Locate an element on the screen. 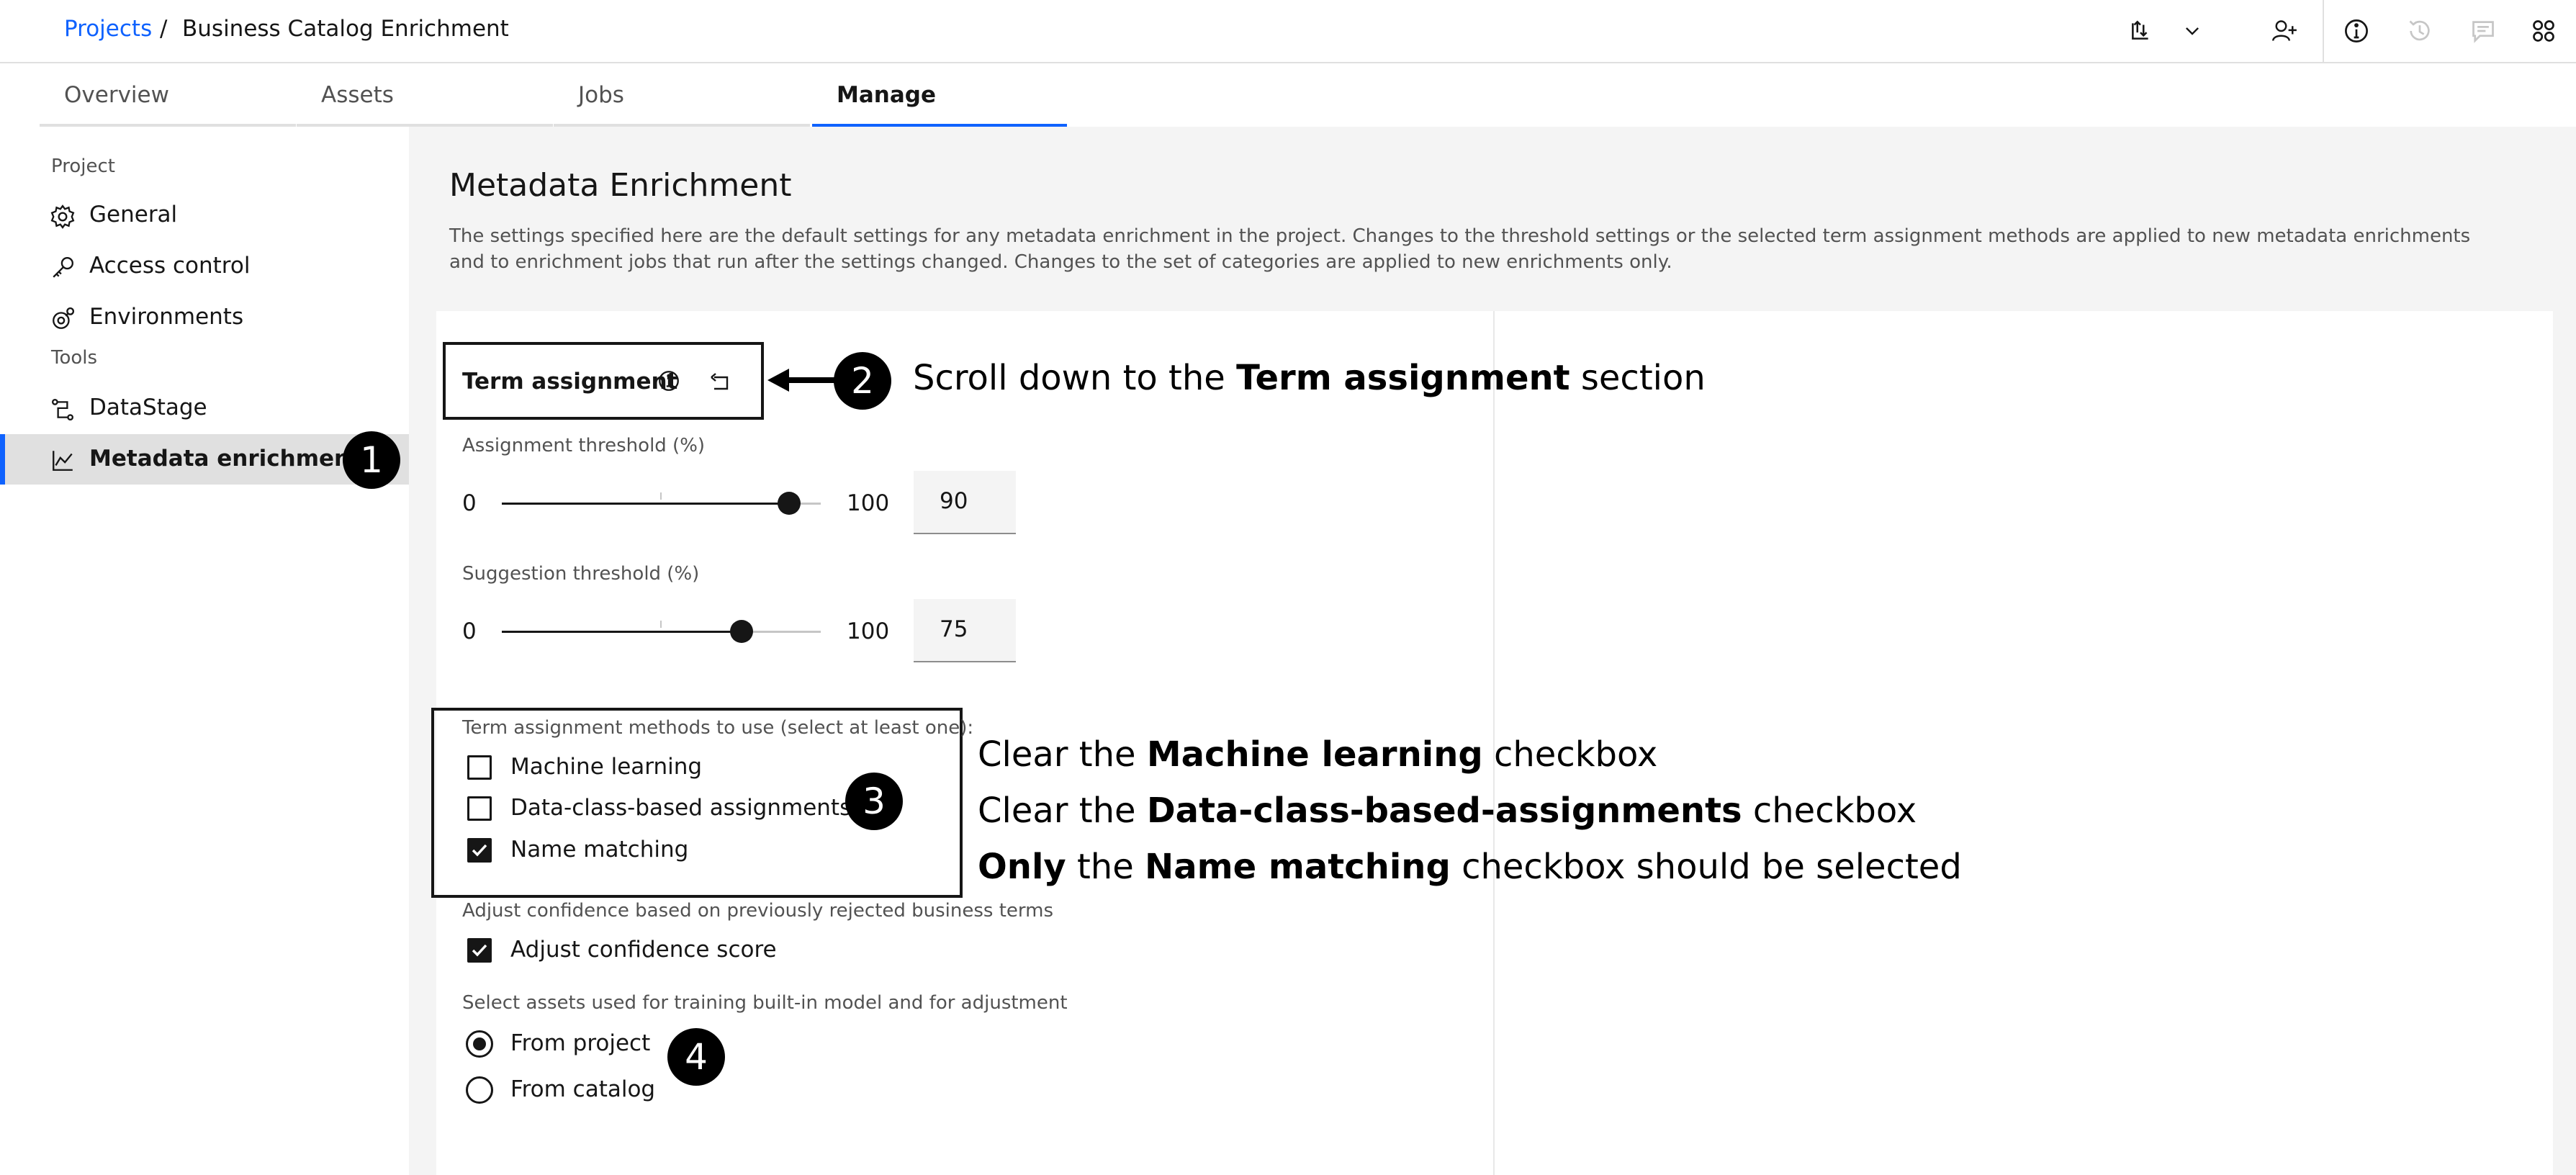  sidebar-item-access-control: Access control is located at coordinates (204, 266).